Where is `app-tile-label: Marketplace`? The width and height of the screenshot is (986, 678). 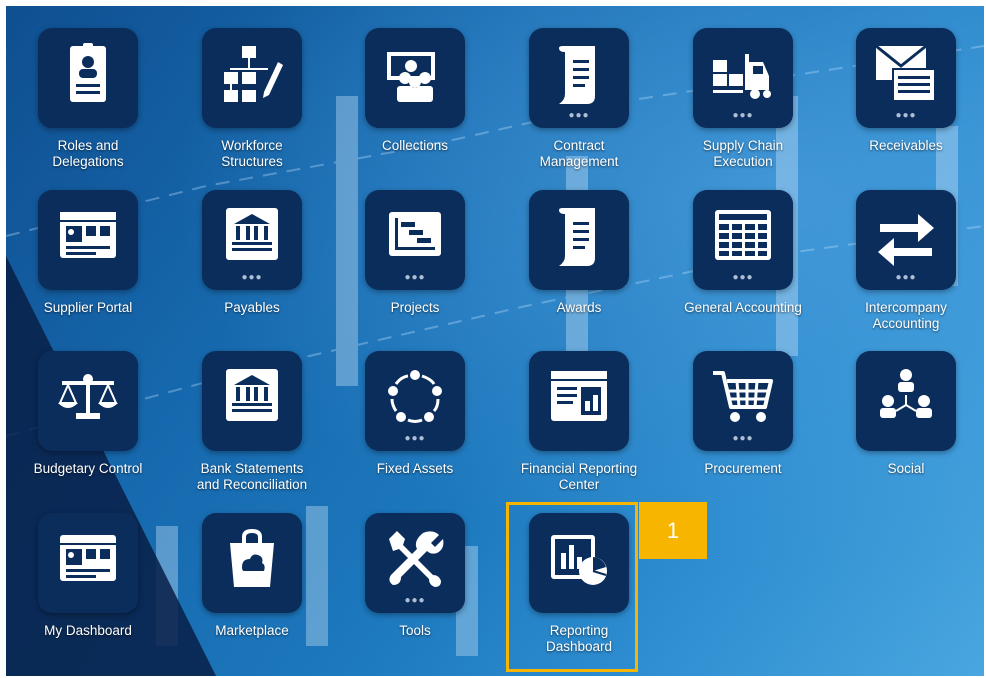
app-tile-label: Marketplace is located at coordinates (252, 630).